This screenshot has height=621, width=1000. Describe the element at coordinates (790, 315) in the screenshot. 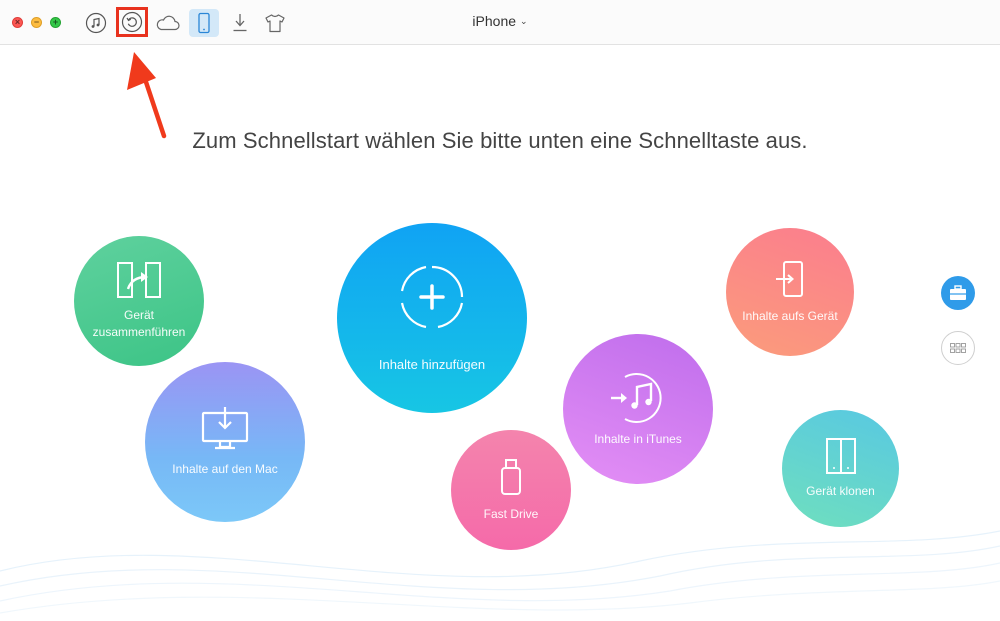

I see `content-to-device-label: Inhalte aufs Gerät` at that location.